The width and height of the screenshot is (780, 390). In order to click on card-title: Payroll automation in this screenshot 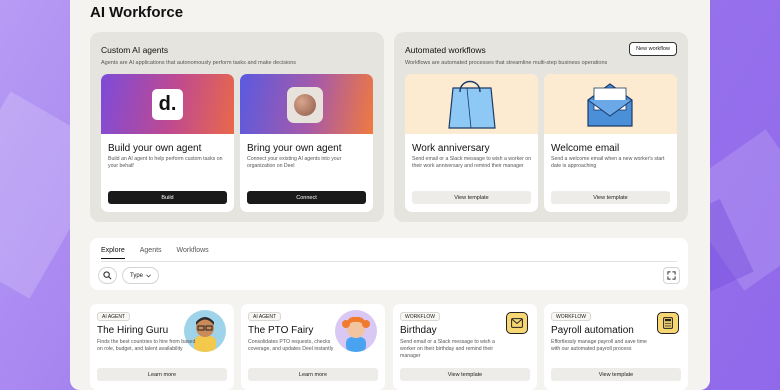, I will do `click(592, 330)`.